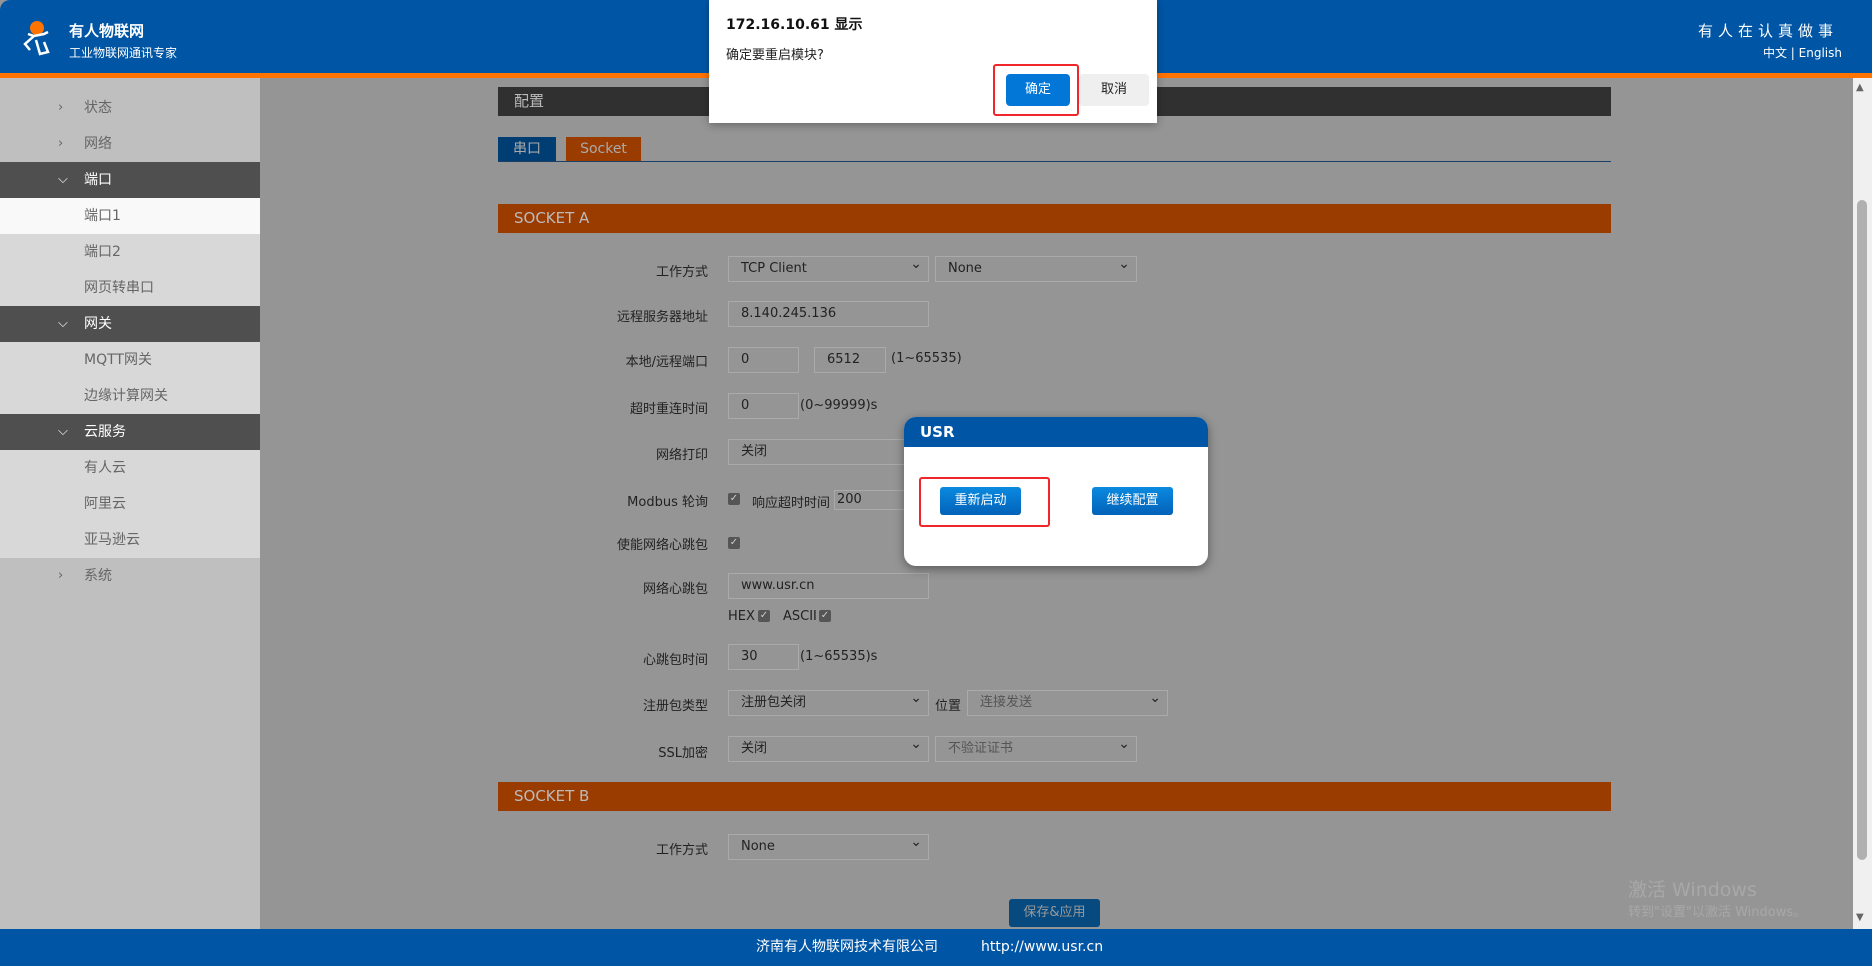  What do you see at coordinates (847, 947) in the screenshot?
I see `footer-company: 济南有人物联网技术有限公司` at bounding box center [847, 947].